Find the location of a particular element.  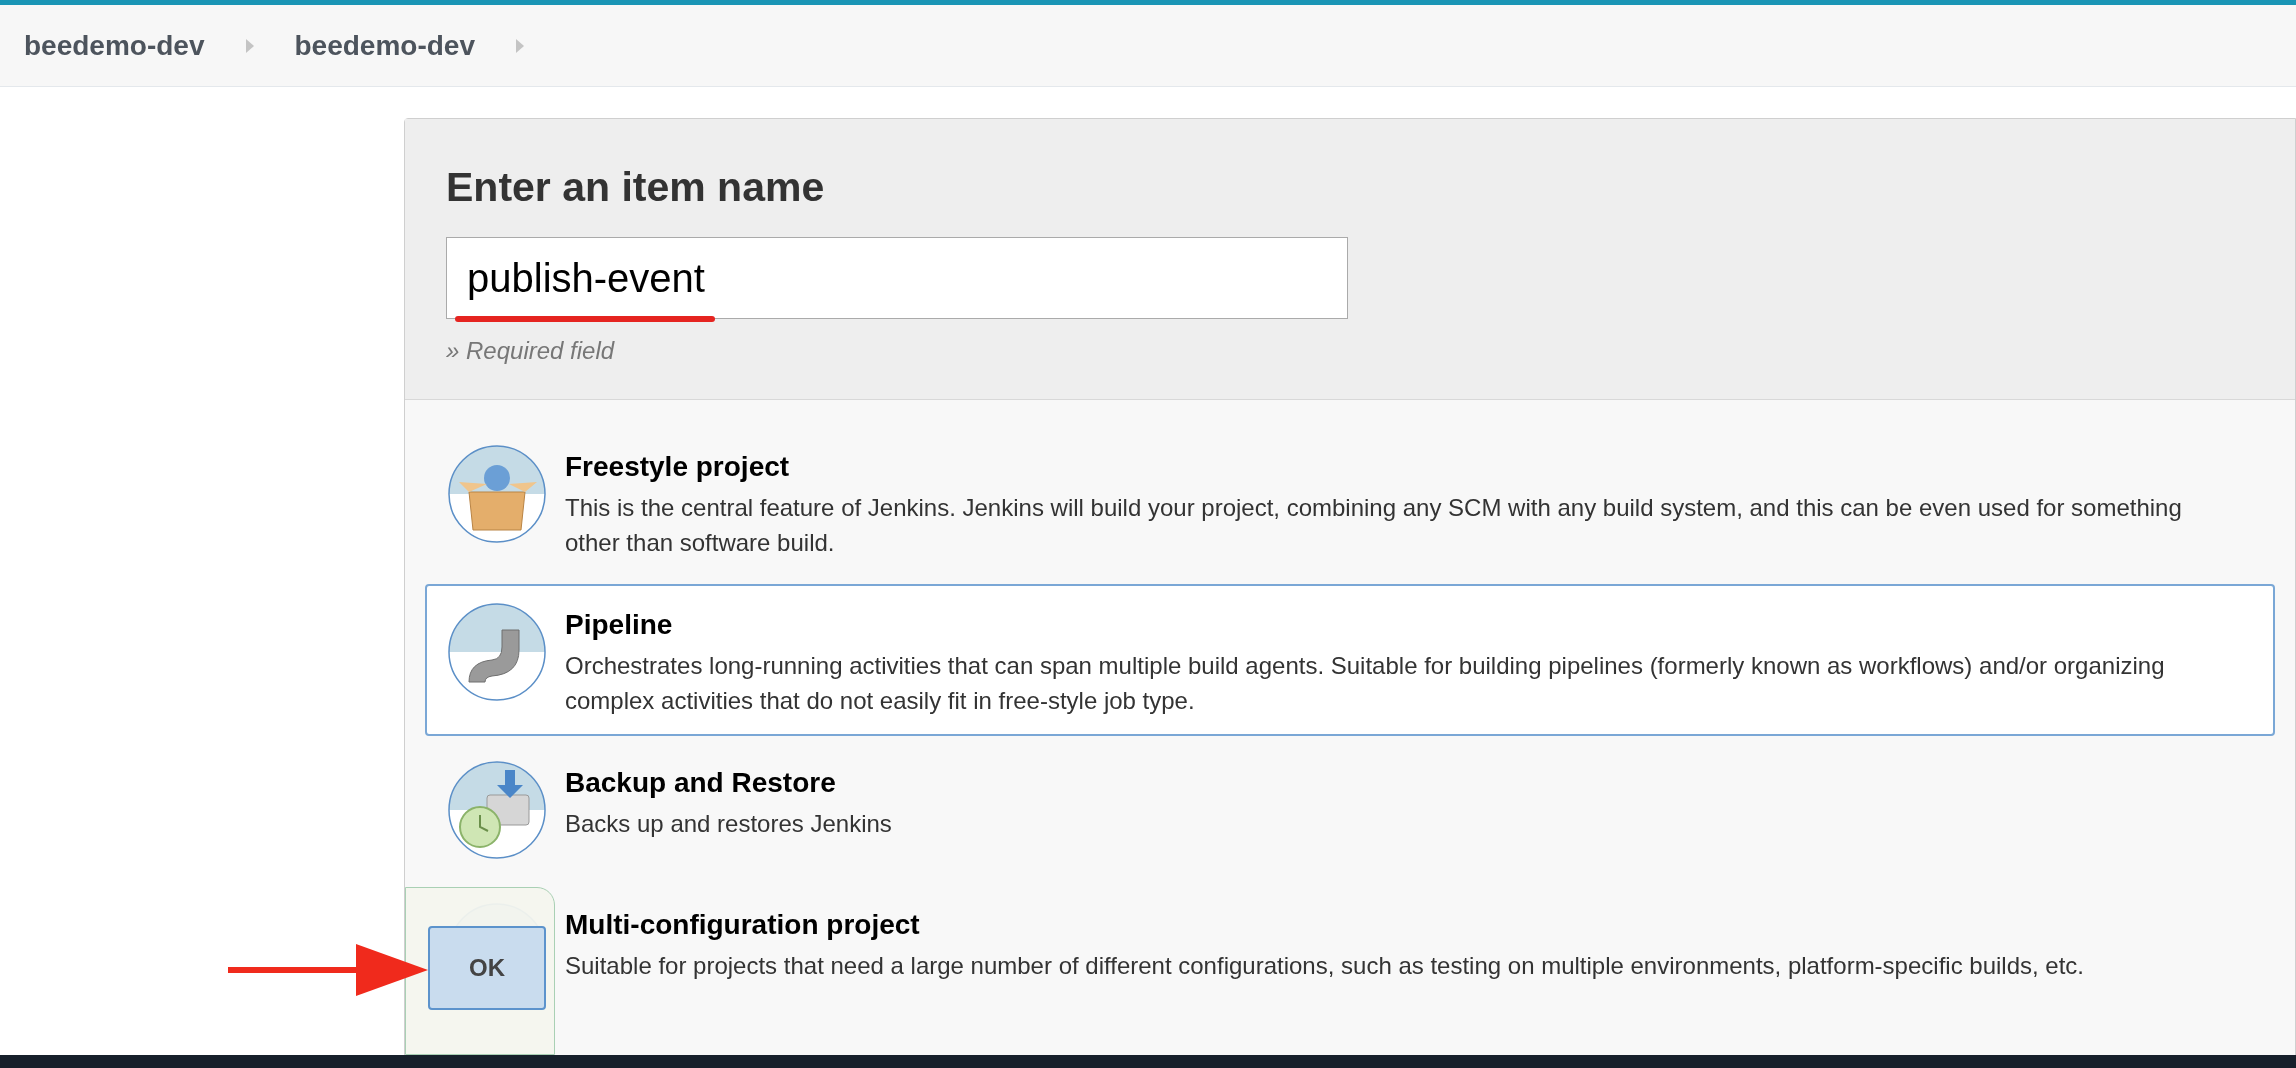

option-title: Freestyle project is located at coordinates (678, 466).